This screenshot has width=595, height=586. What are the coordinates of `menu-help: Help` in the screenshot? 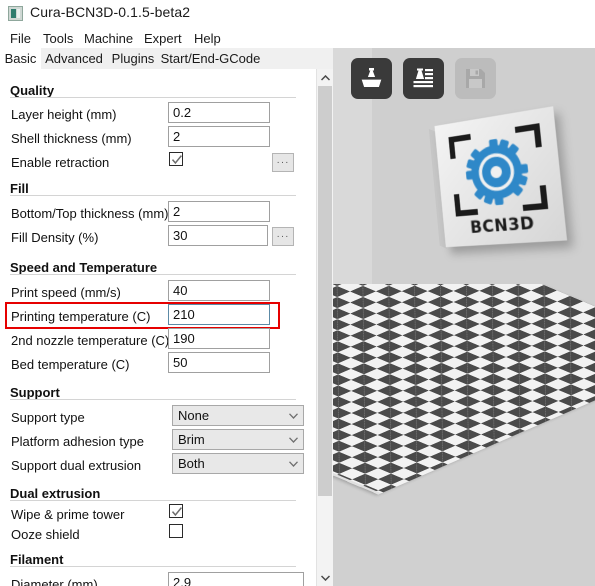 It's located at (207, 38).